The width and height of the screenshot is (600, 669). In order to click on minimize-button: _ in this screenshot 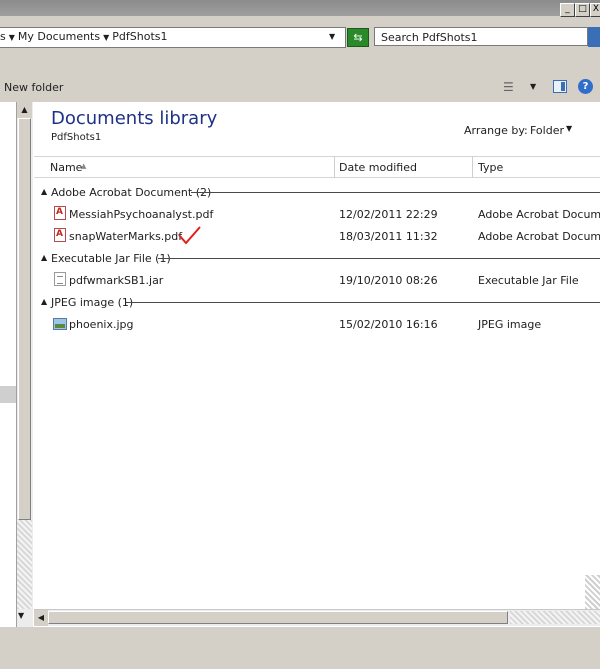, I will do `click(567, 10)`.